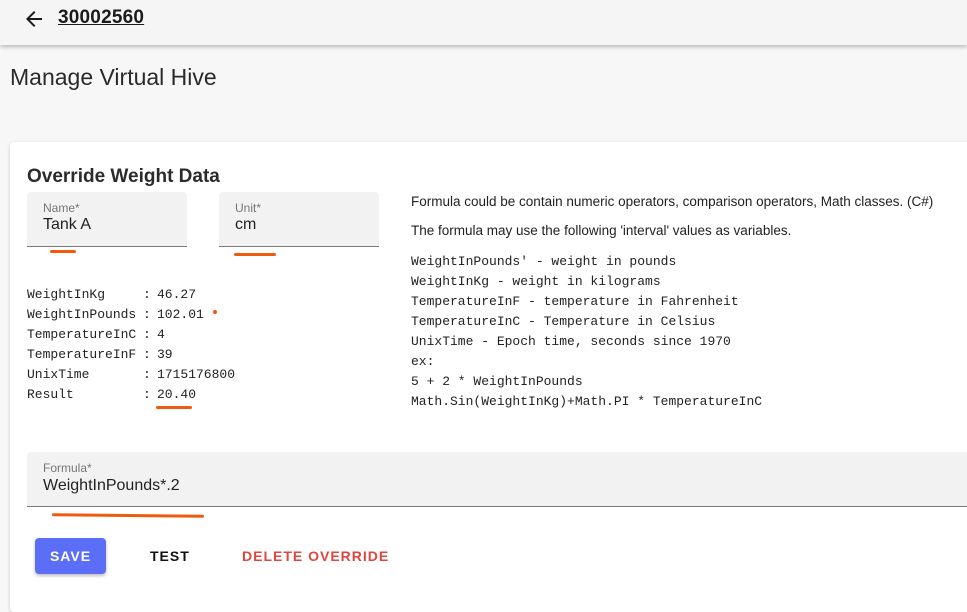 The width and height of the screenshot is (967, 612). Describe the element at coordinates (165, 354) in the screenshot. I see `stat-value: 39` at that location.